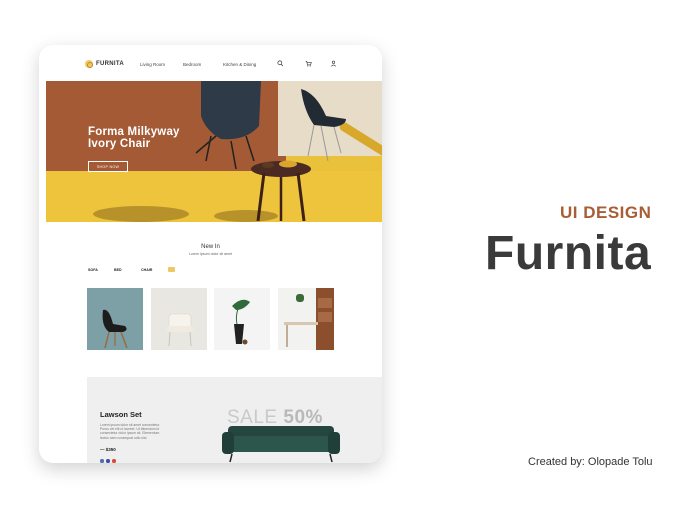 The height and width of the screenshot is (517, 700). I want to click on product-card-black-chair, so click(115, 319).